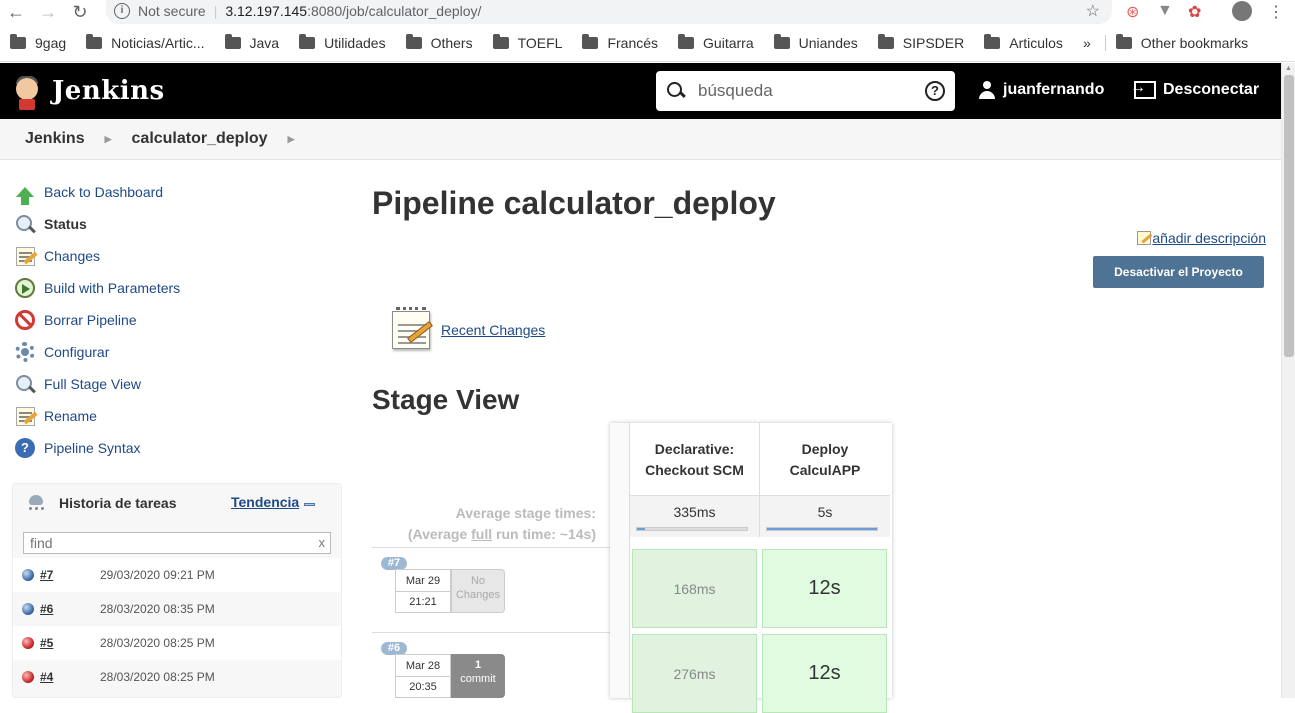  I want to click on run-date: Mar 29 21:21, so click(423, 591).